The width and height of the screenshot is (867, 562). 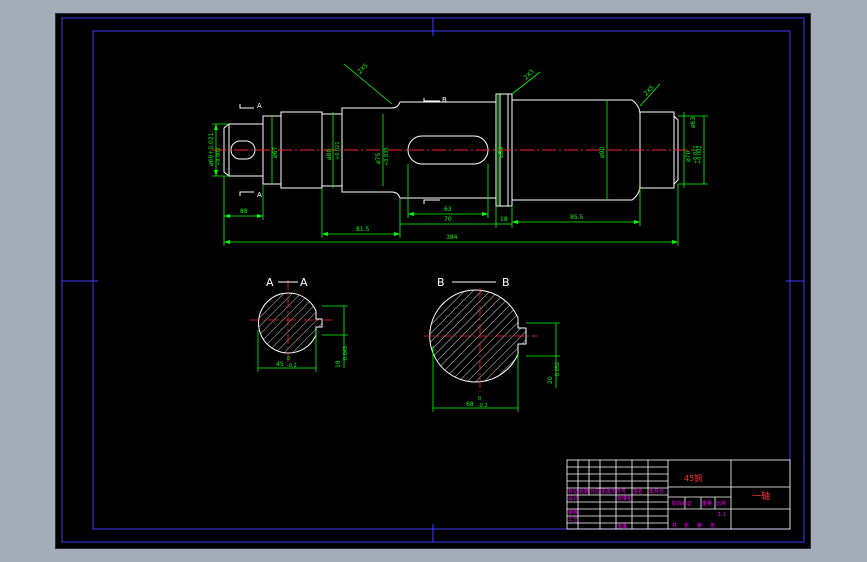 I want to click on tb-sheet: 张, so click(x=686, y=525).